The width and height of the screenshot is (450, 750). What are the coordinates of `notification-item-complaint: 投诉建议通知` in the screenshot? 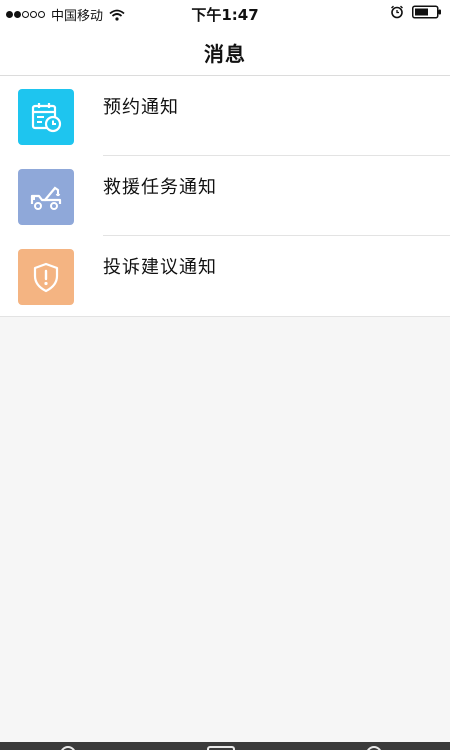 It's located at (225, 276).